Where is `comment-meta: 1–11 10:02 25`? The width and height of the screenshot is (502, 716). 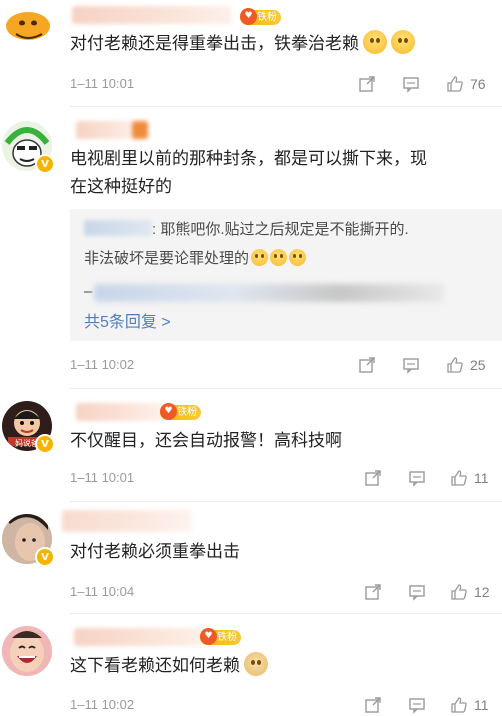 comment-meta: 1–11 10:02 25 is located at coordinates (282, 365).